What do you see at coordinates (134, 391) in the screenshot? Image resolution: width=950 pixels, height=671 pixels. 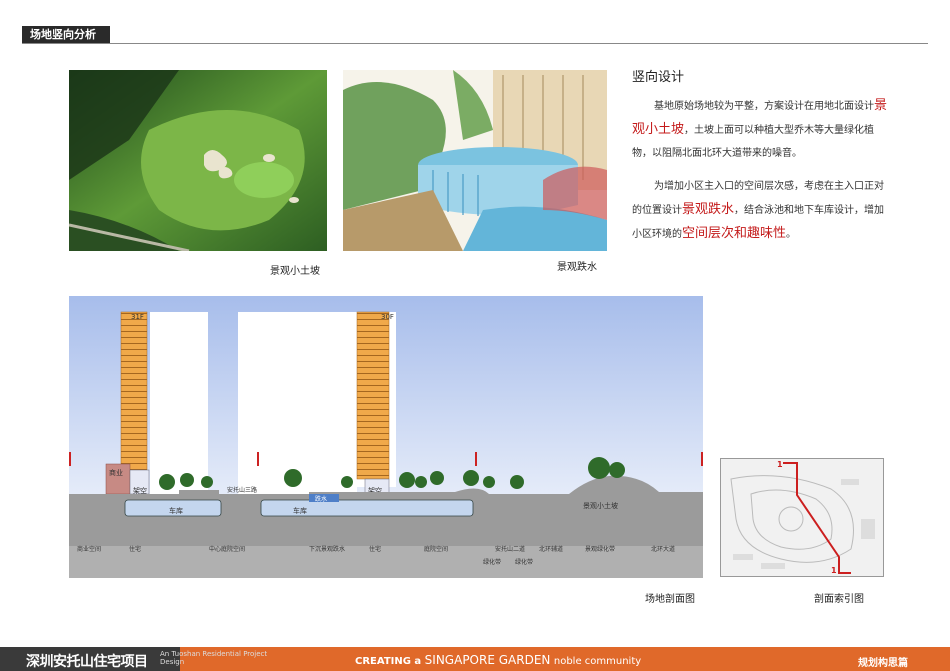 I see `tower-1-facade` at bounding box center [134, 391].